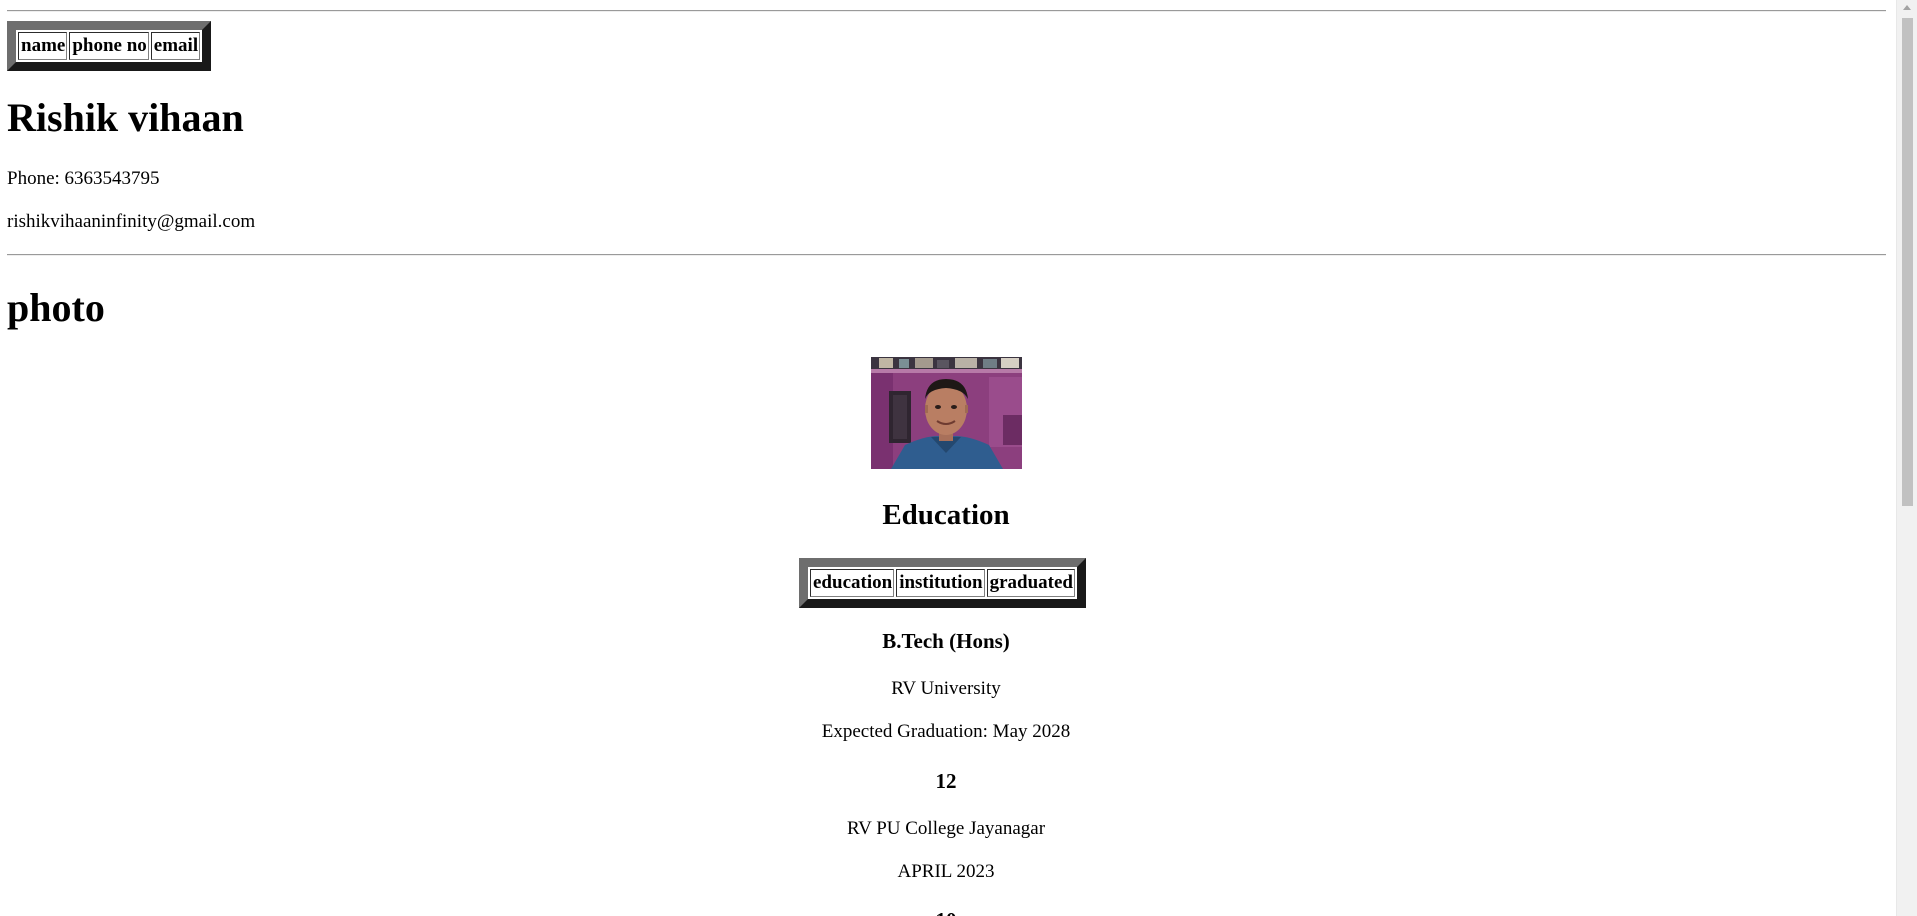  Describe the element at coordinates (946, 11) in the screenshot. I see `top-divider` at that location.